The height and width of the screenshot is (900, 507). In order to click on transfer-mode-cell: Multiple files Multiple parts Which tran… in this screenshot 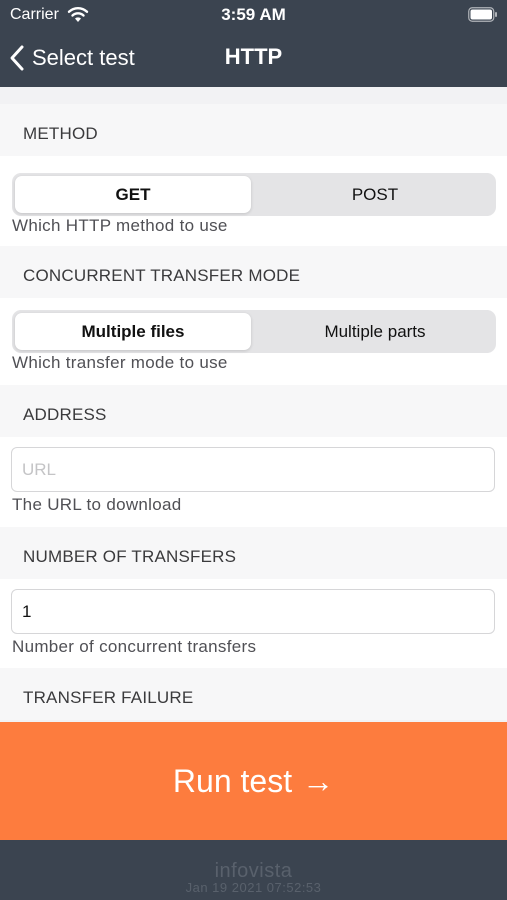, I will do `click(253, 341)`.